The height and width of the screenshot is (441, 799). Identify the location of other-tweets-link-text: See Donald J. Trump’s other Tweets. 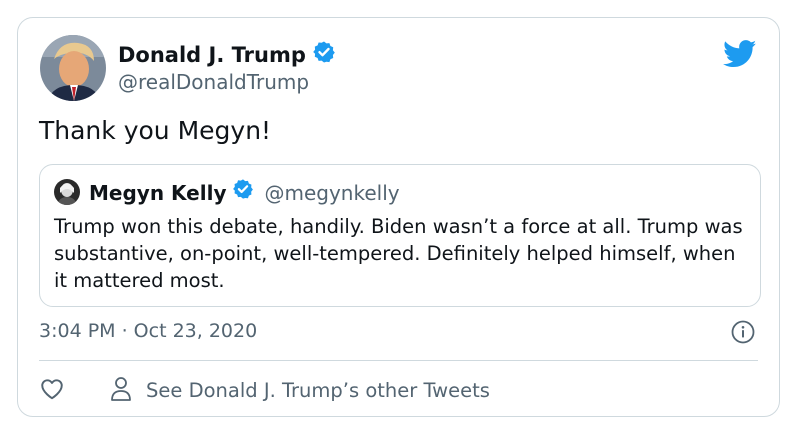
(318, 391).